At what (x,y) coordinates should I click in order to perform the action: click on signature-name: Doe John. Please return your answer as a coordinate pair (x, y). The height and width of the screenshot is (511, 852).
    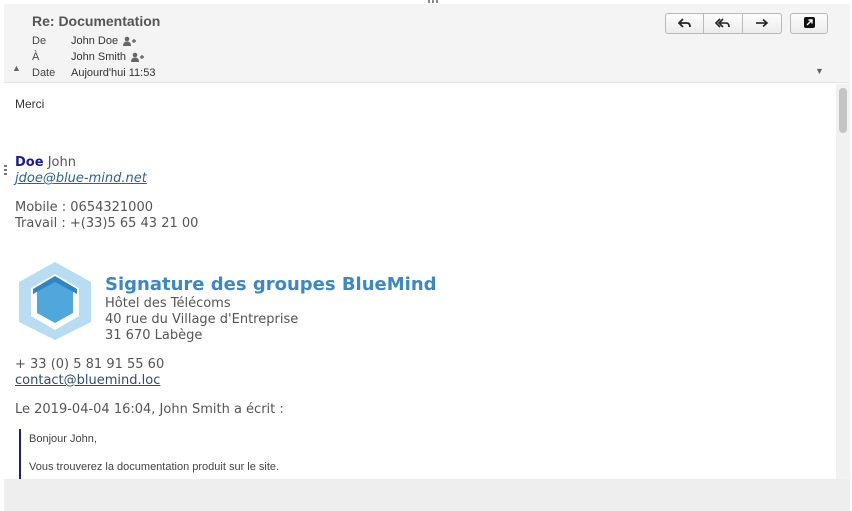
    Looking at the image, I should click on (45, 162).